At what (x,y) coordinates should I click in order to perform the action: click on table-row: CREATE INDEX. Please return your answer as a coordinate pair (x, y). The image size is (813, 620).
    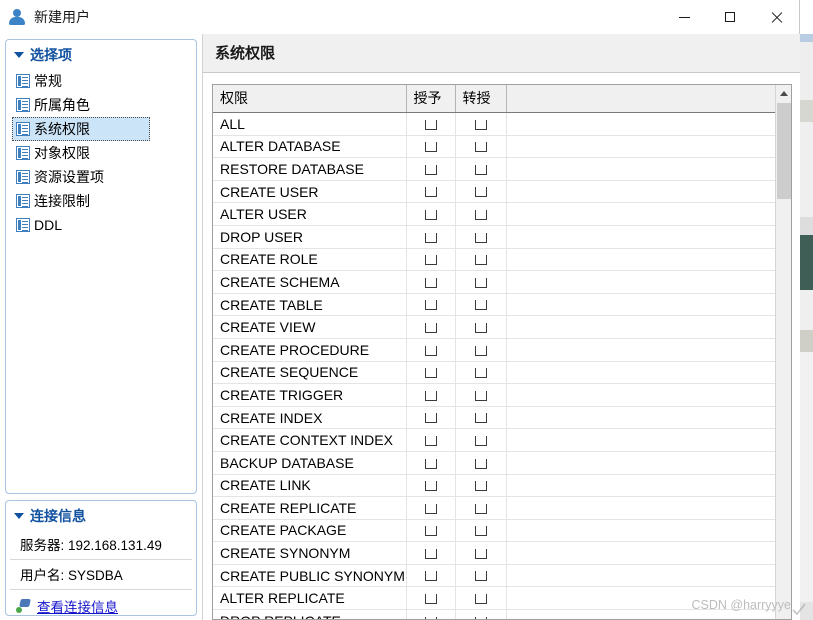
    Looking at the image, I should click on (494, 418).